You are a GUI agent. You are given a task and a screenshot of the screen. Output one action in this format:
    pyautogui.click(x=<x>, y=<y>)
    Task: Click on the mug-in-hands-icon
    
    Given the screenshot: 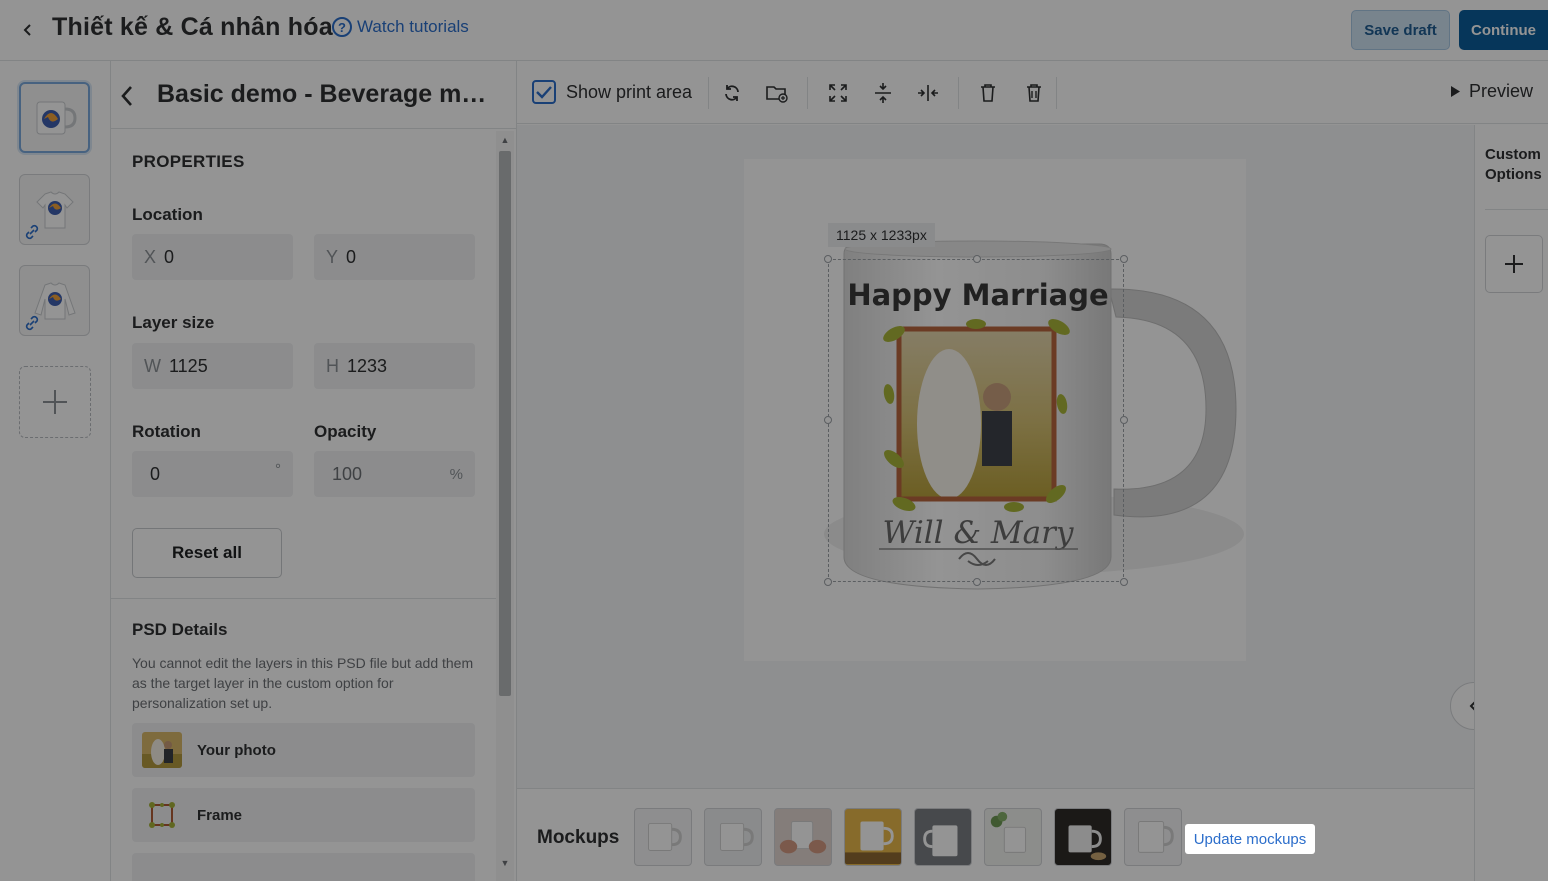 What is the action you would take?
    pyautogui.click(x=803, y=837)
    